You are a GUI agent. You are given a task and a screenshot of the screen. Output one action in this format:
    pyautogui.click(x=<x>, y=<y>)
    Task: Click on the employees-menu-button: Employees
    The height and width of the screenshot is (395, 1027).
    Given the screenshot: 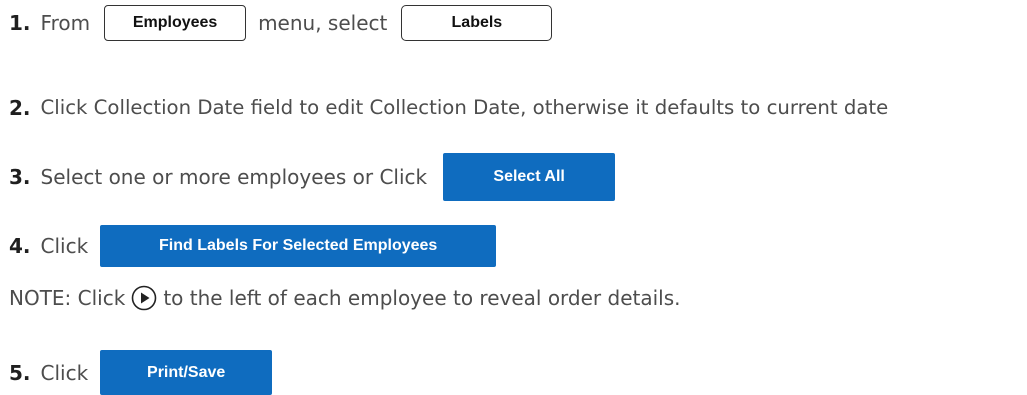 What is the action you would take?
    pyautogui.click(x=175, y=23)
    